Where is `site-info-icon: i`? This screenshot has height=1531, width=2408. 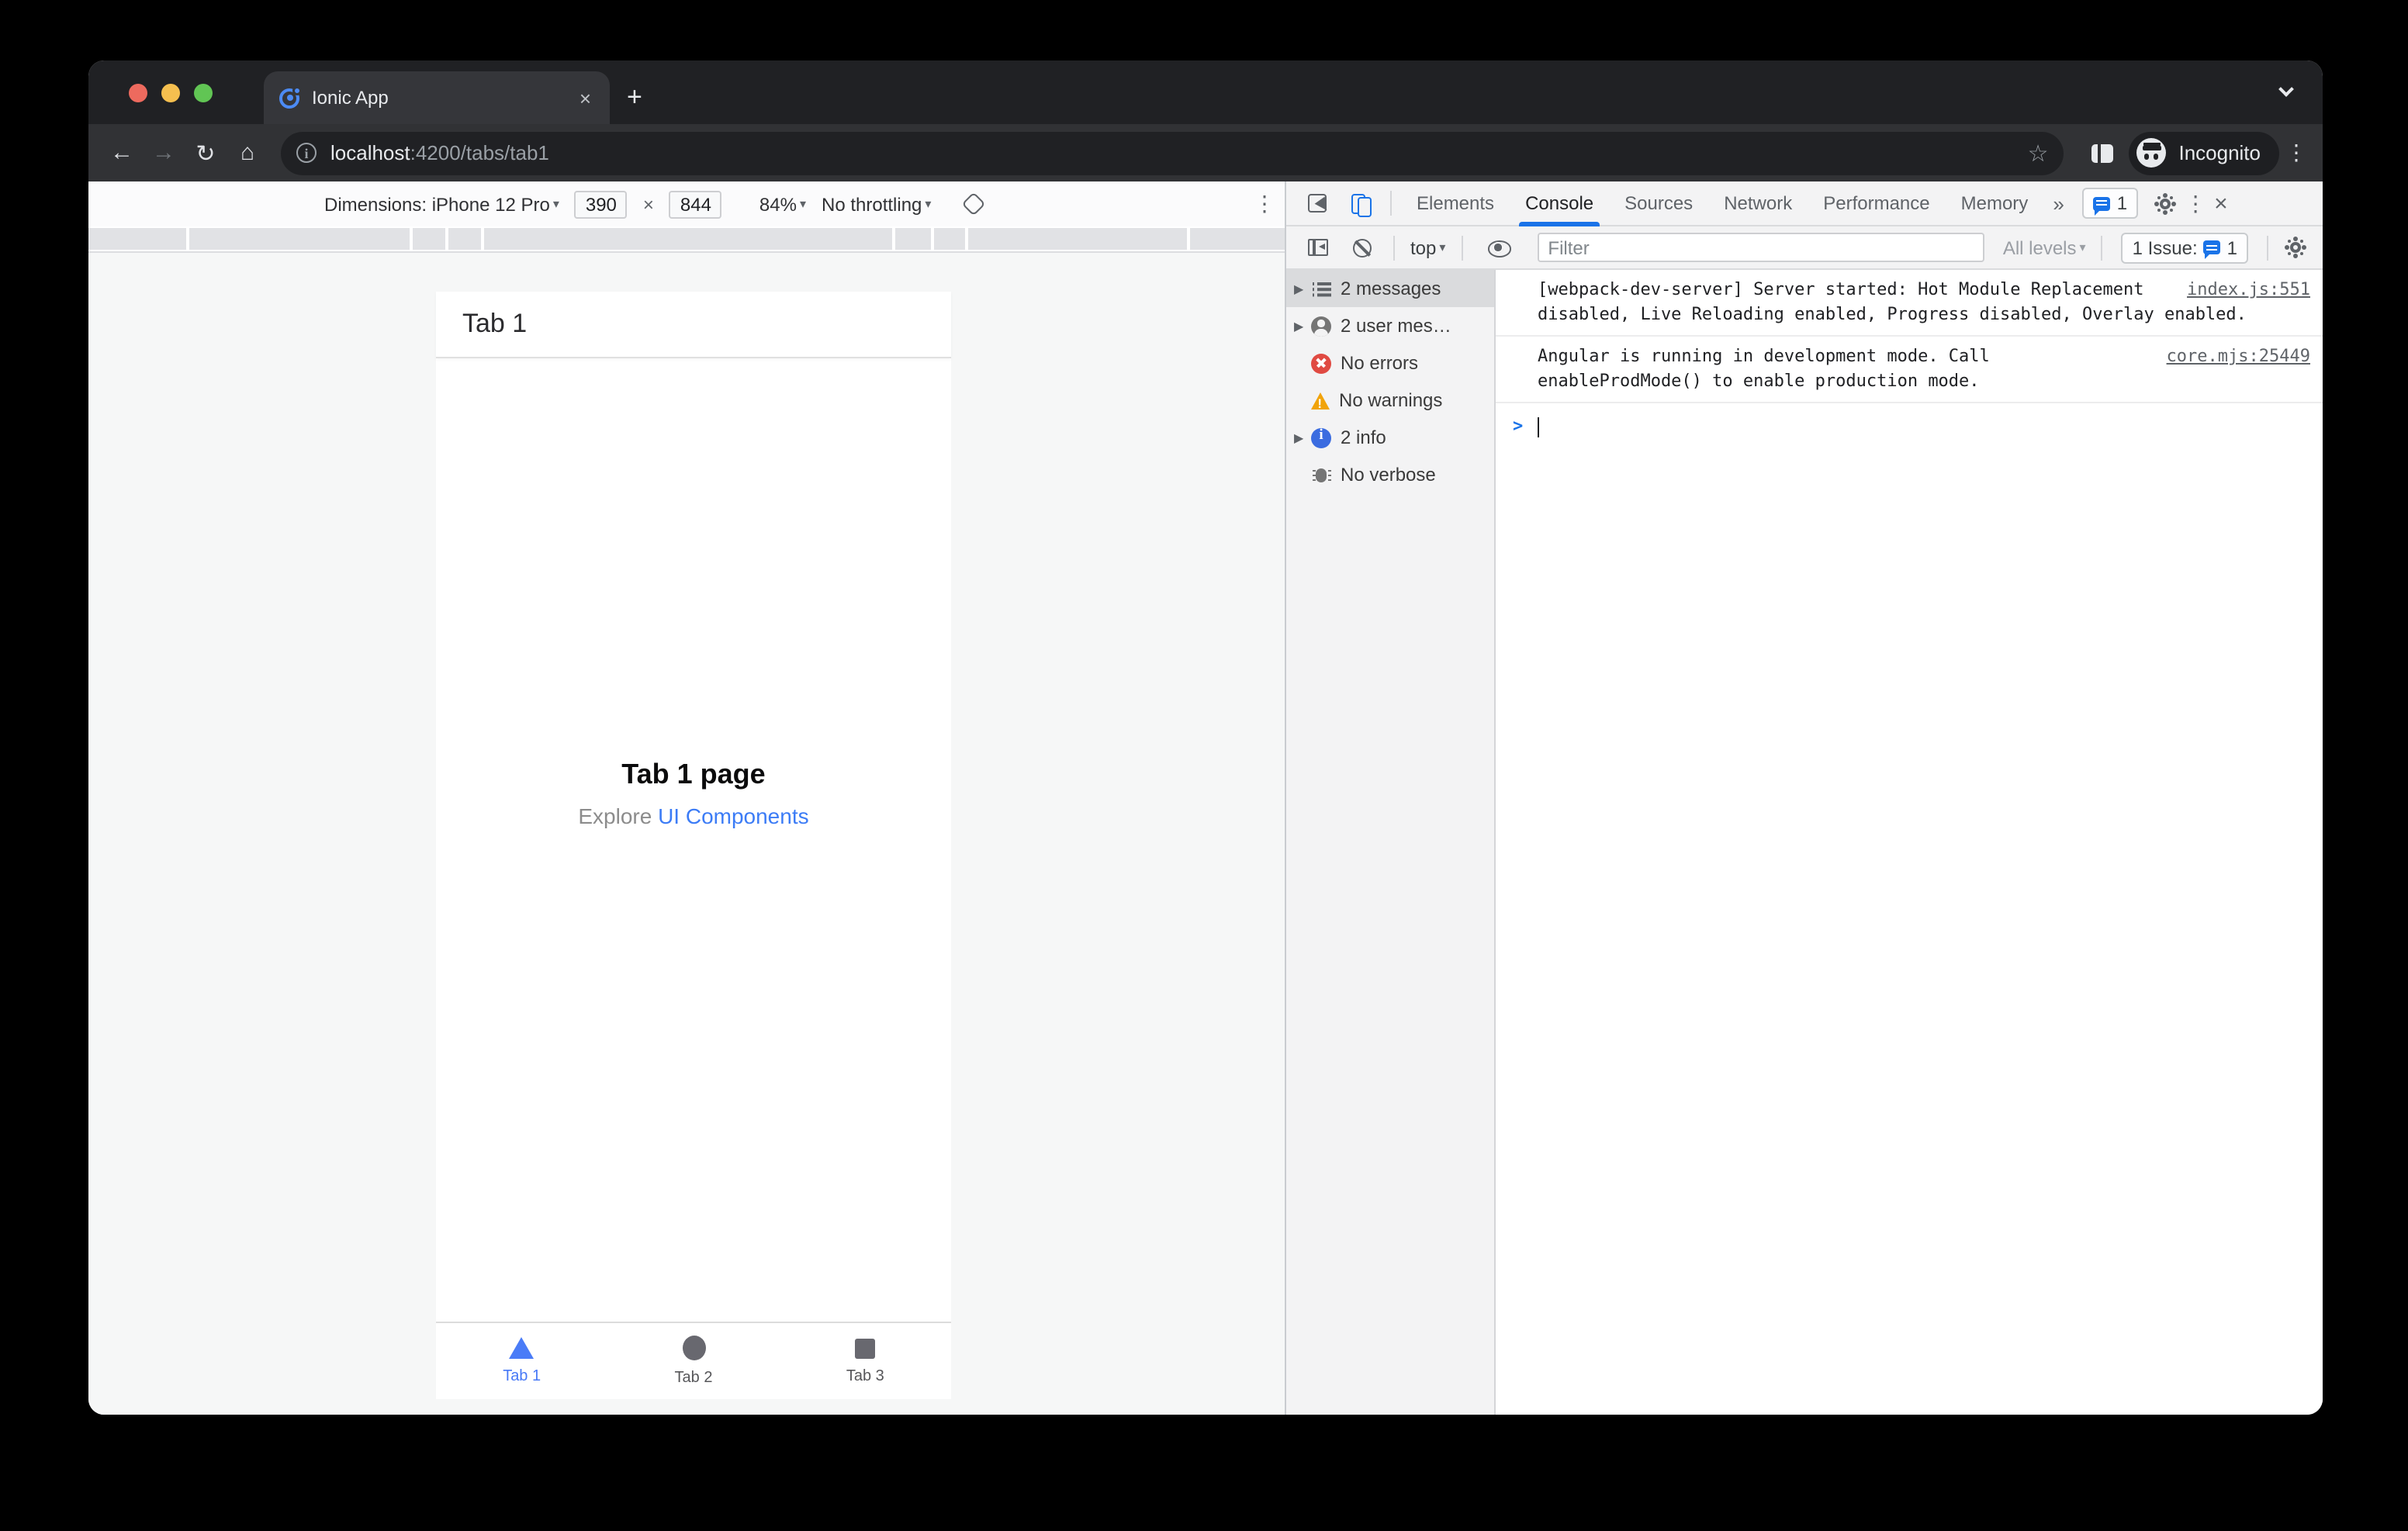 site-info-icon: i is located at coordinates (306, 153).